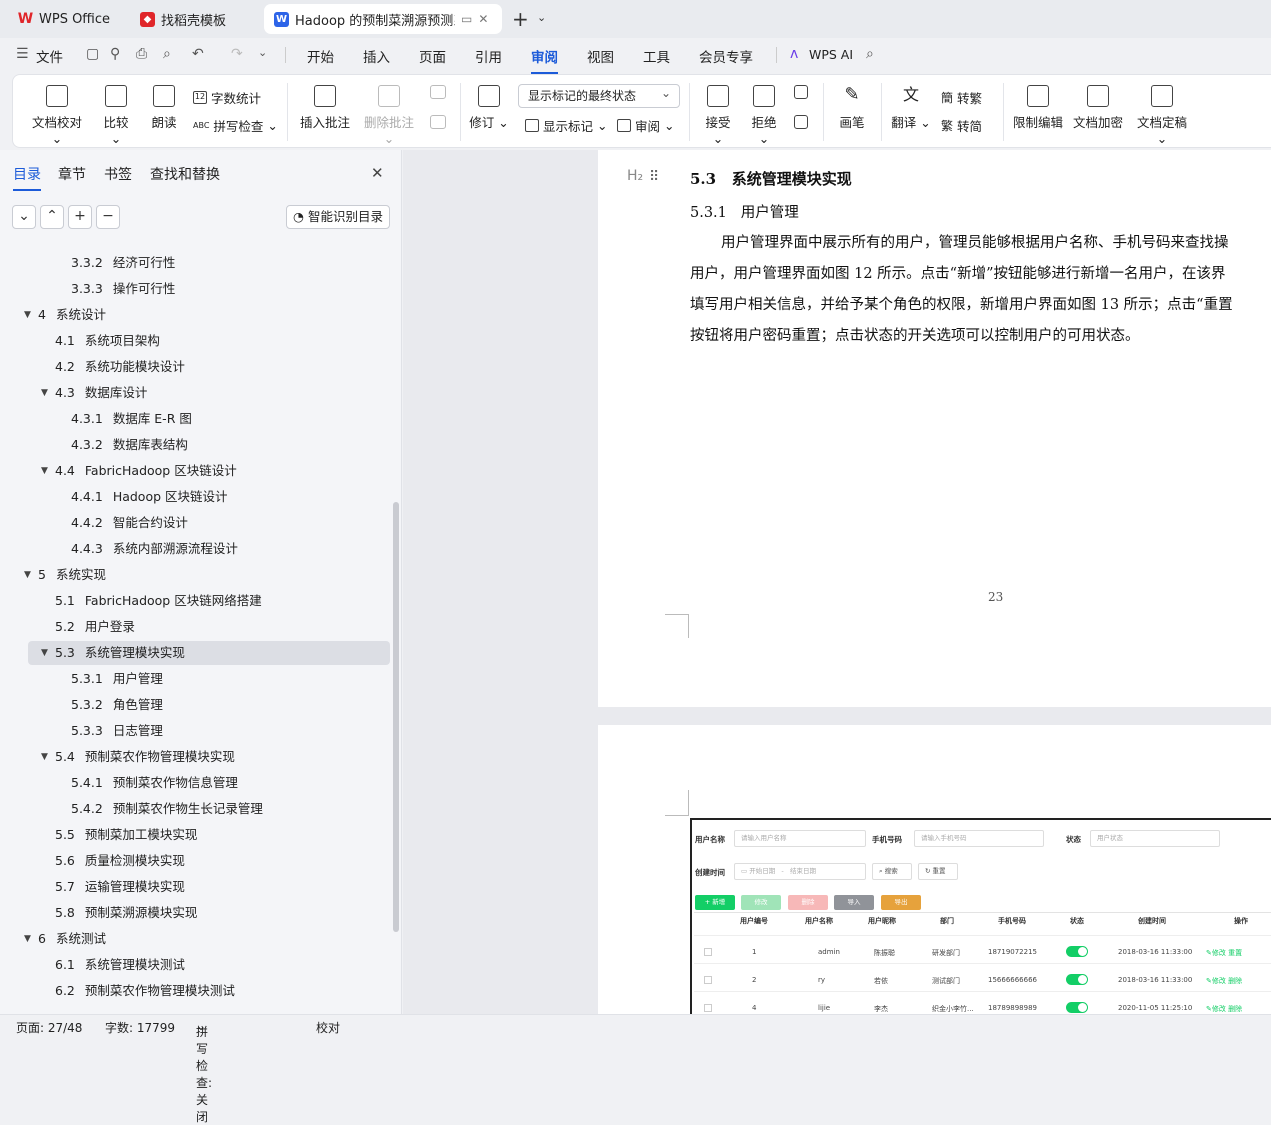  Describe the element at coordinates (92, 54) in the screenshot. I see `save-icon: ▢` at that location.